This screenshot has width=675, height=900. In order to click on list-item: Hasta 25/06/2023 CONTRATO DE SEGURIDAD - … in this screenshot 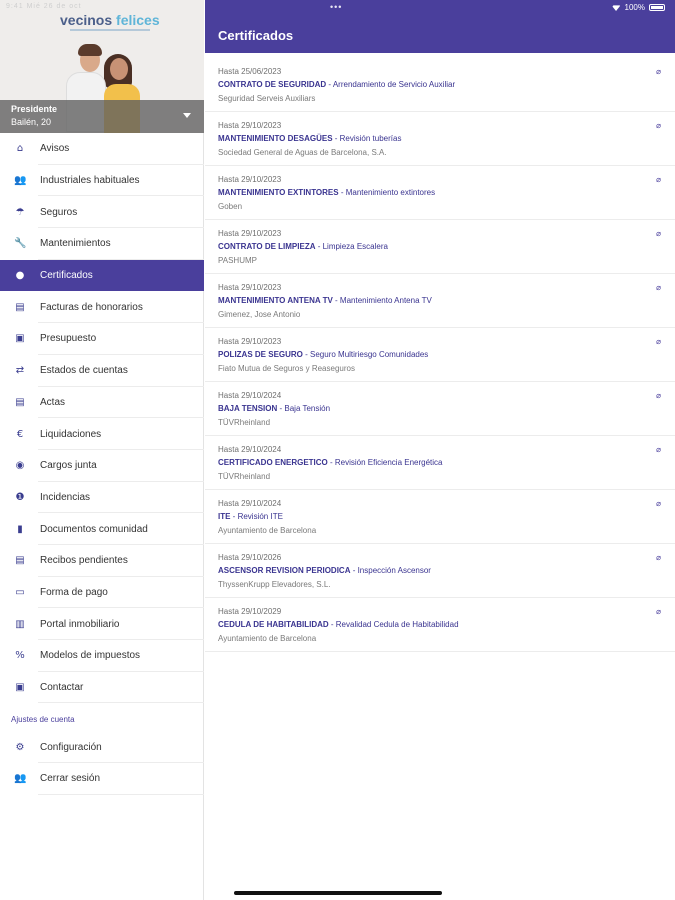, I will do `click(440, 85)`.